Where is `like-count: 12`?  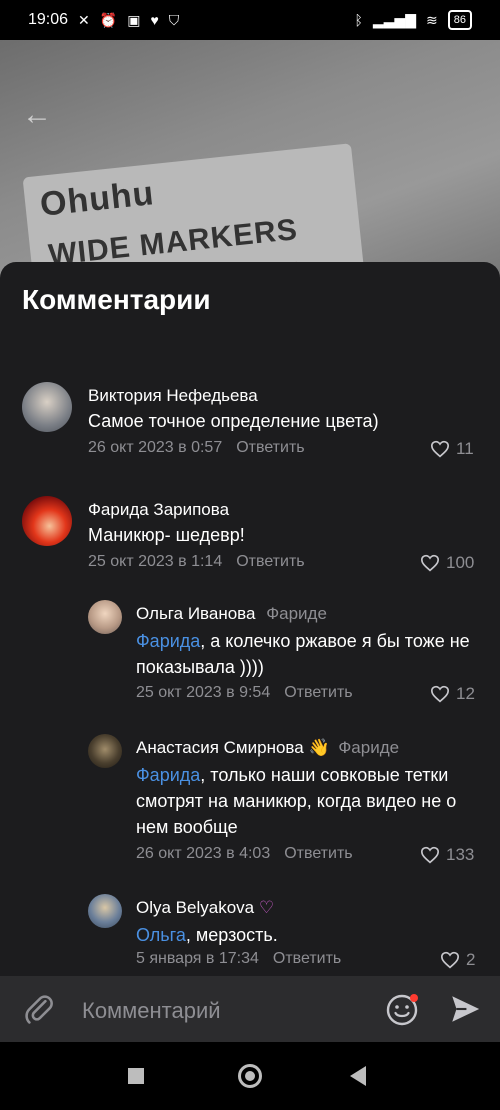 like-count: 12 is located at coordinates (465, 693).